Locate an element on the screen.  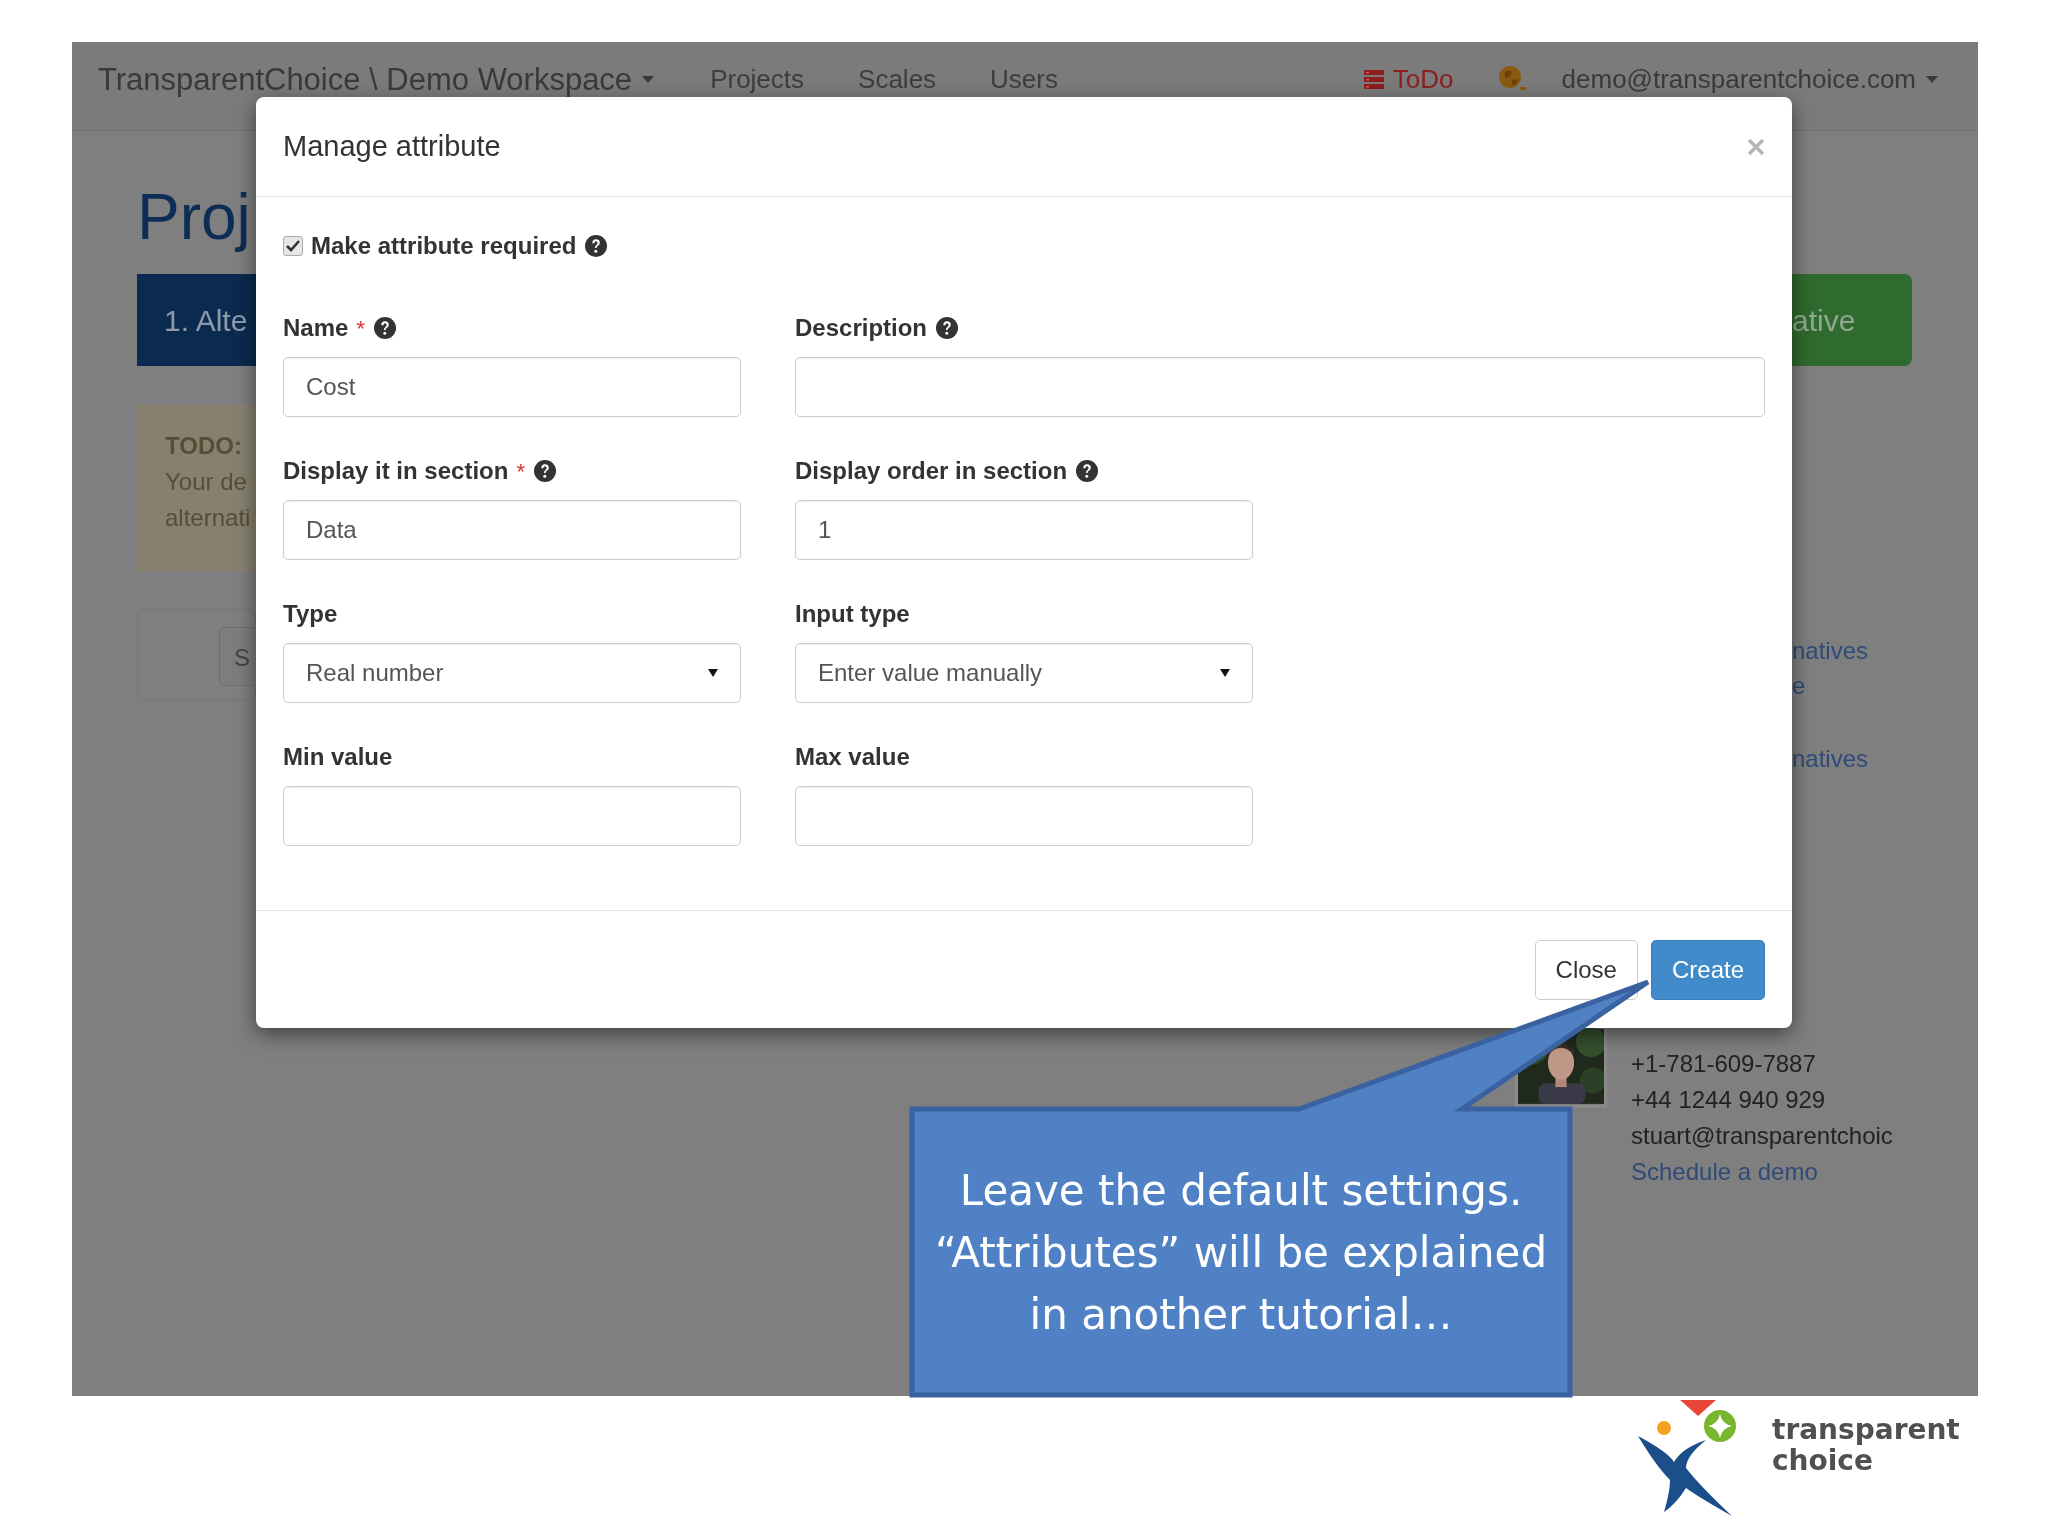
field-label: Min value is located at coordinates (338, 757).